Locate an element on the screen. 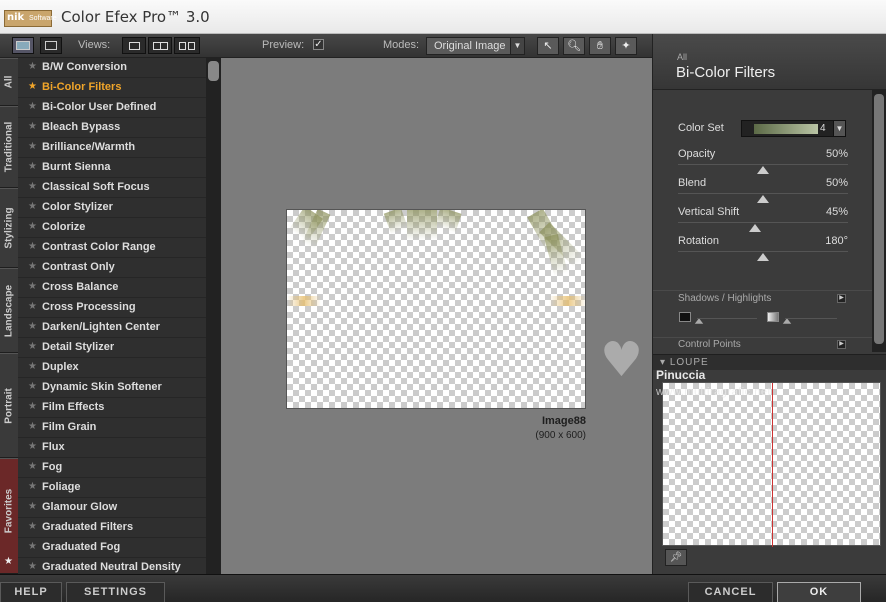  modes-label: Modes: is located at coordinates (401, 45).